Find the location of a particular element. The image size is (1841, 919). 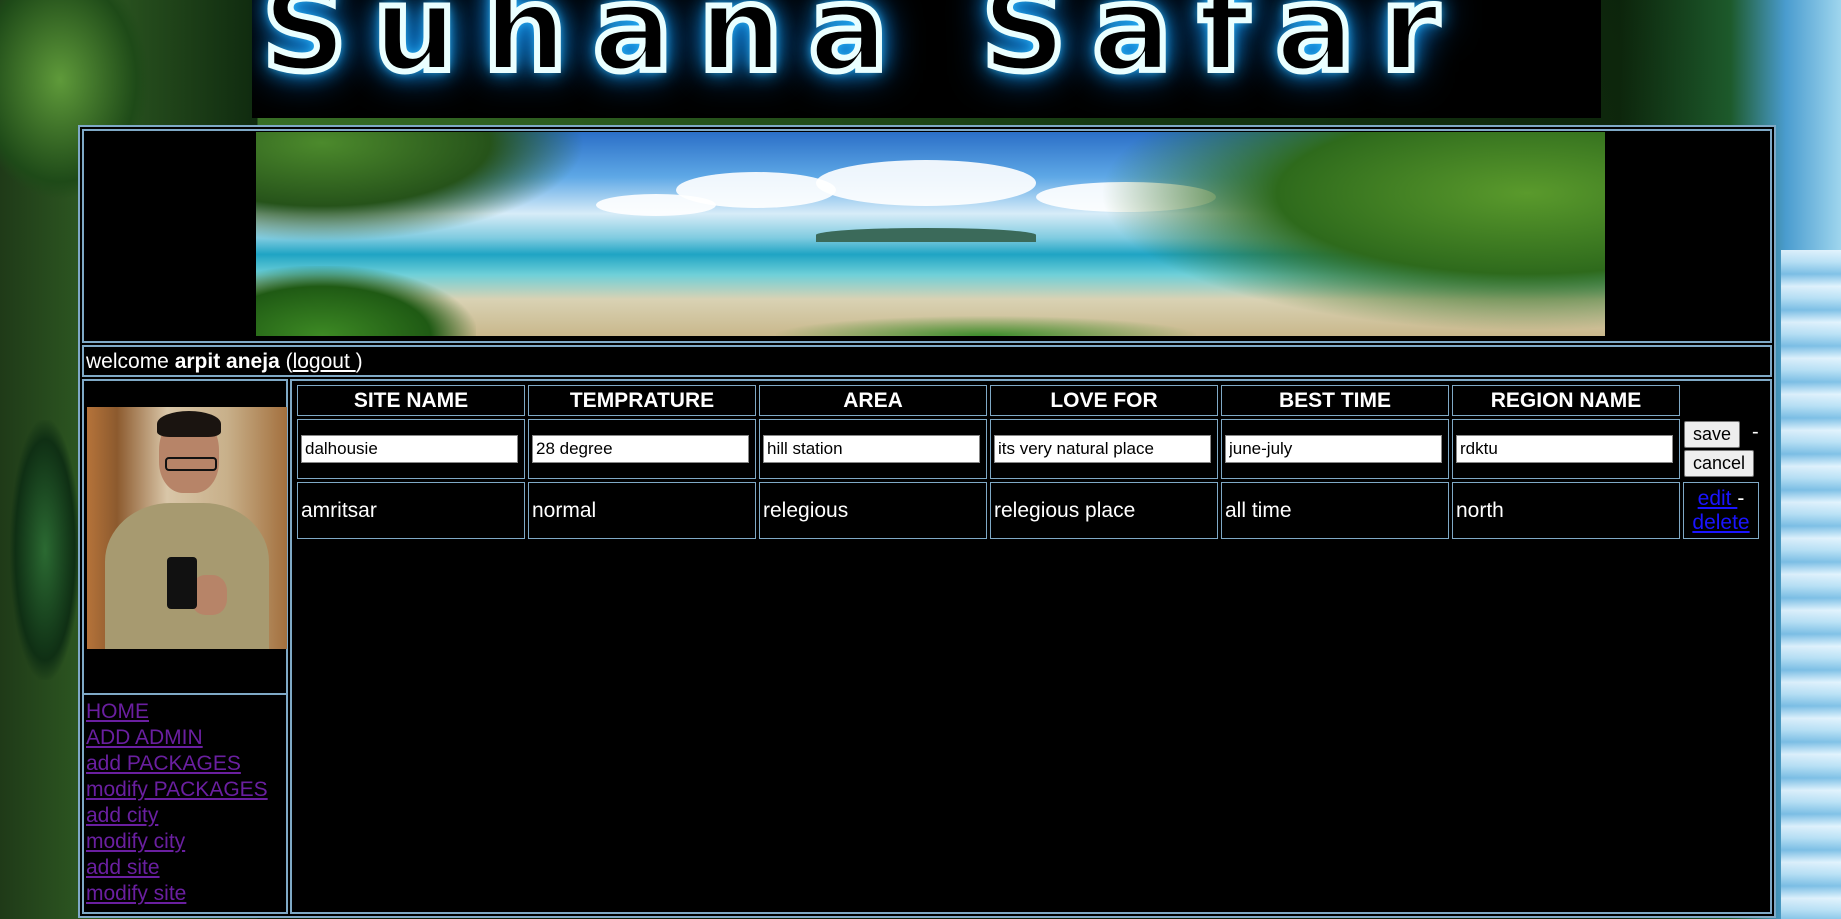

best-time-input is located at coordinates (1333, 449).